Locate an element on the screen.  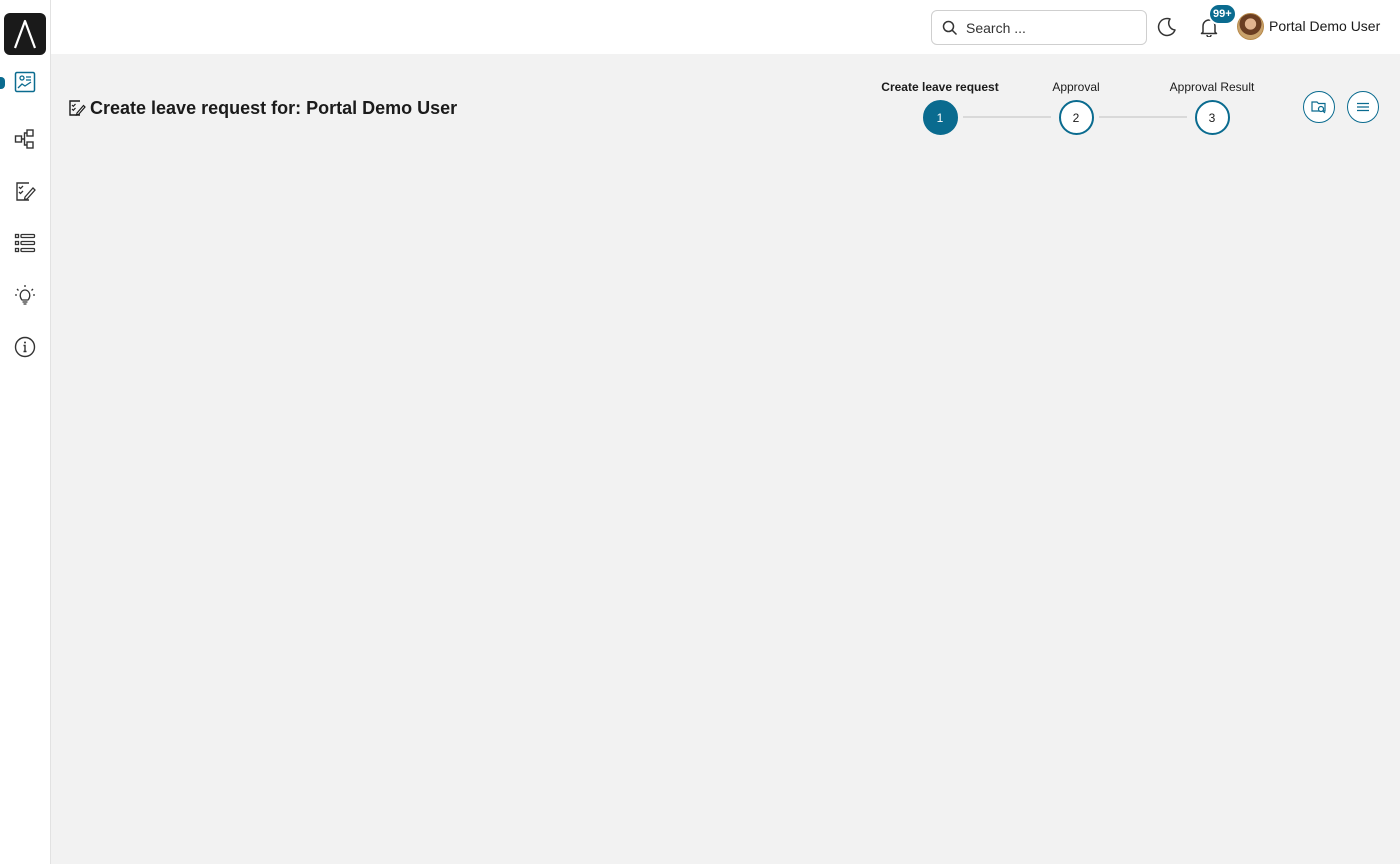
case-documents-button is located at coordinates (1319, 107).